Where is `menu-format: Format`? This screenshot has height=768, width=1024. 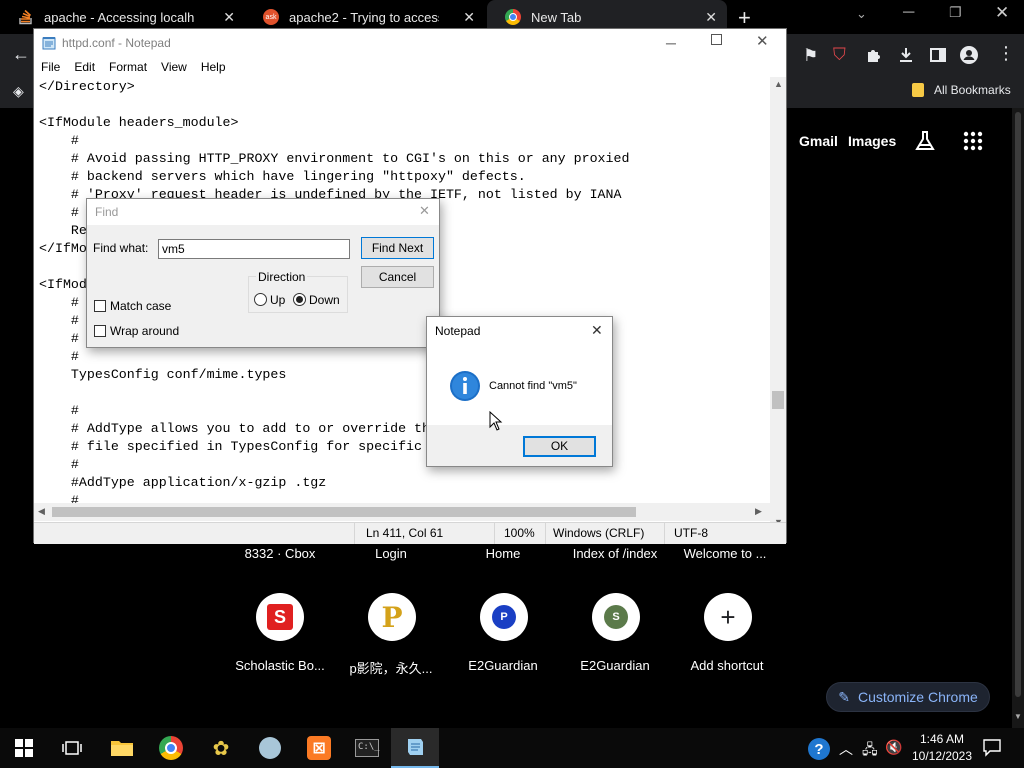
menu-format: Format is located at coordinates (128, 67).